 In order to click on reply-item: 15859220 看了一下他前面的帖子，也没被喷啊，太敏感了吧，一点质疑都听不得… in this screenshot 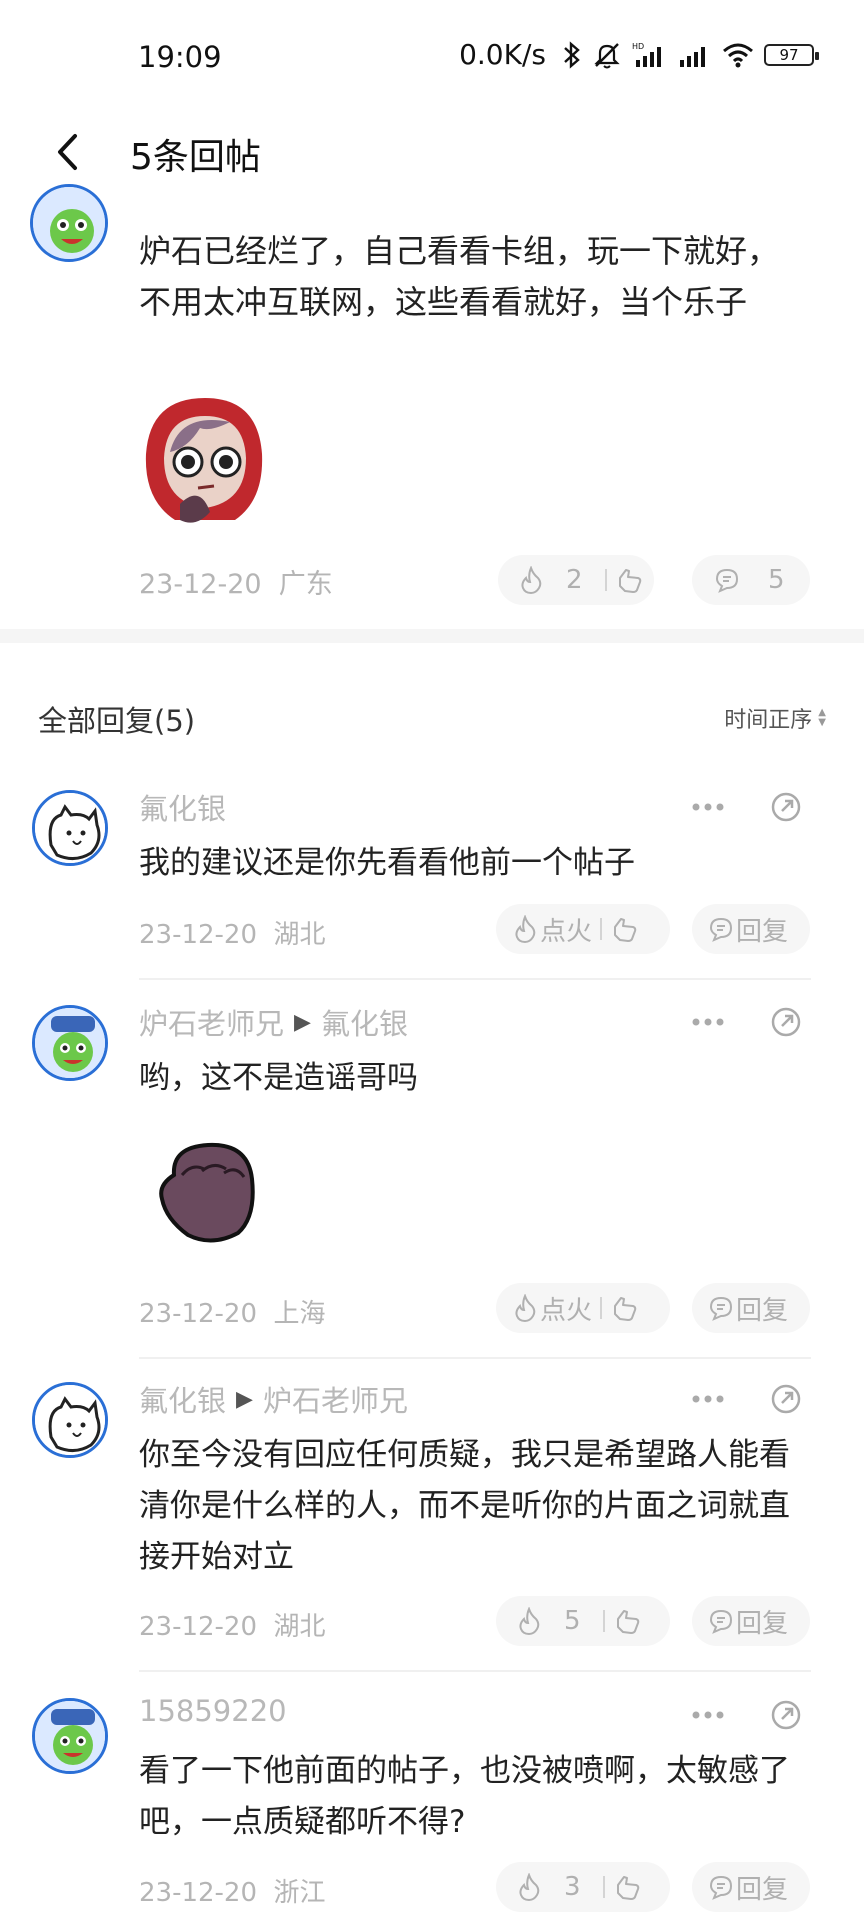, I will do `click(432, 1804)`.